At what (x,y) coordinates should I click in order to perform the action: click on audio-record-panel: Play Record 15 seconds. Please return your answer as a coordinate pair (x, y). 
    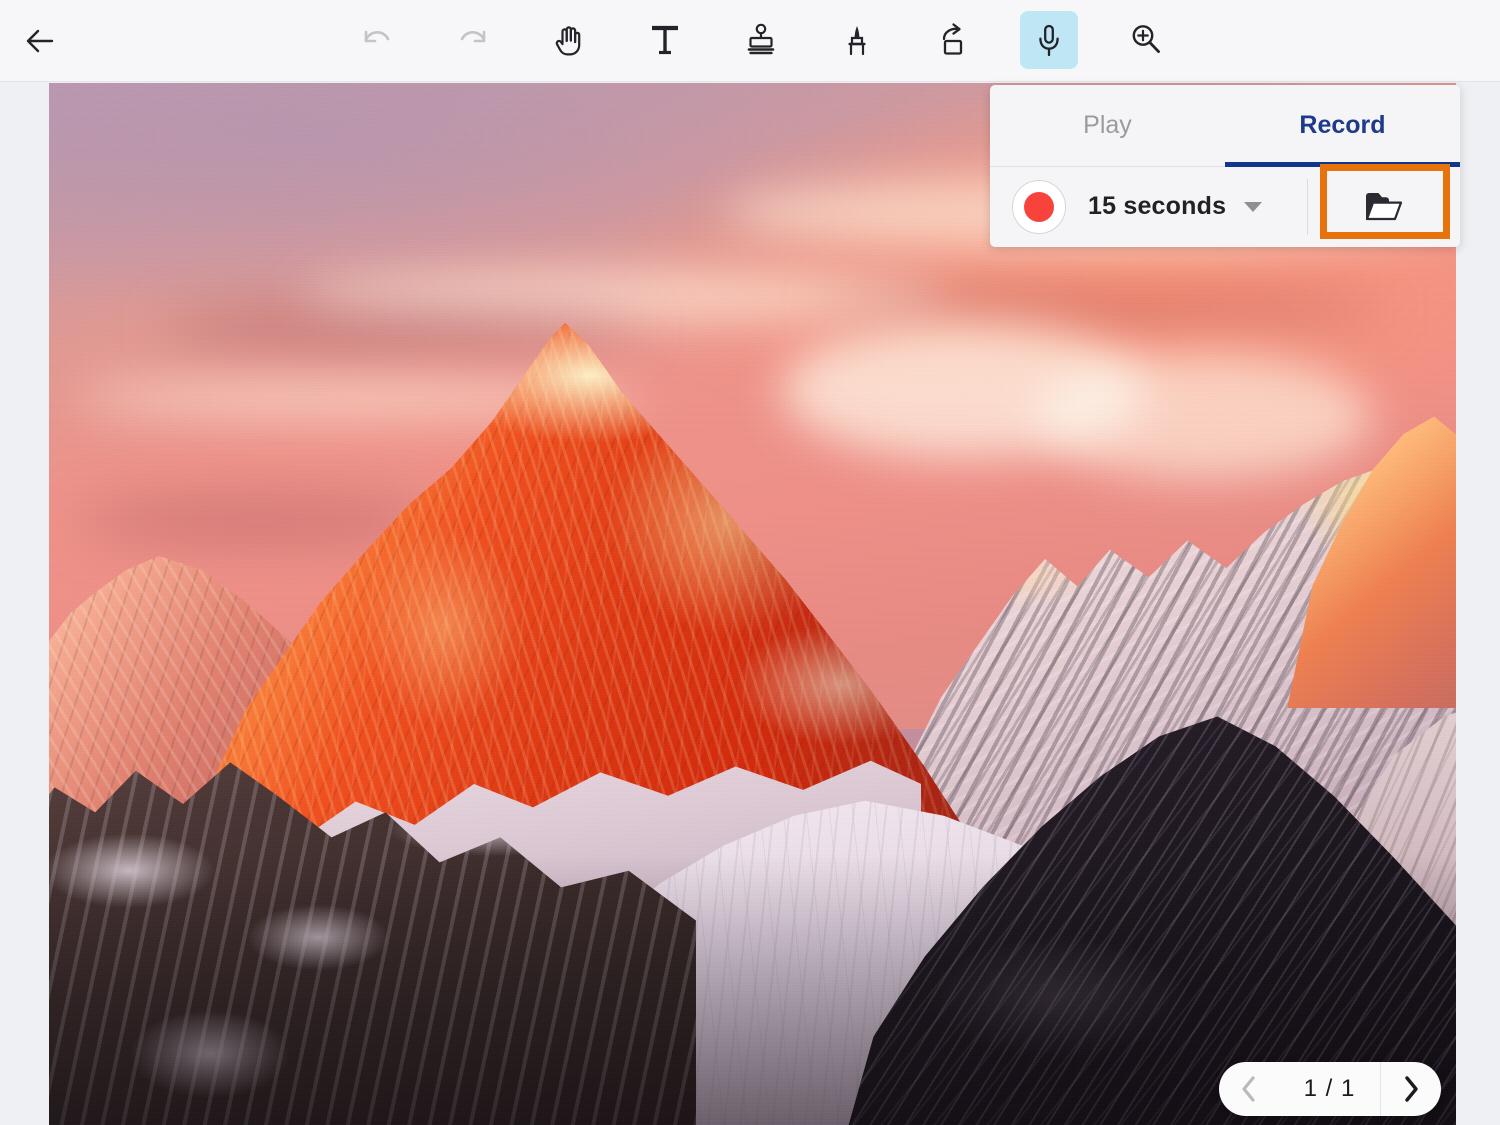
    Looking at the image, I should click on (1225, 166).